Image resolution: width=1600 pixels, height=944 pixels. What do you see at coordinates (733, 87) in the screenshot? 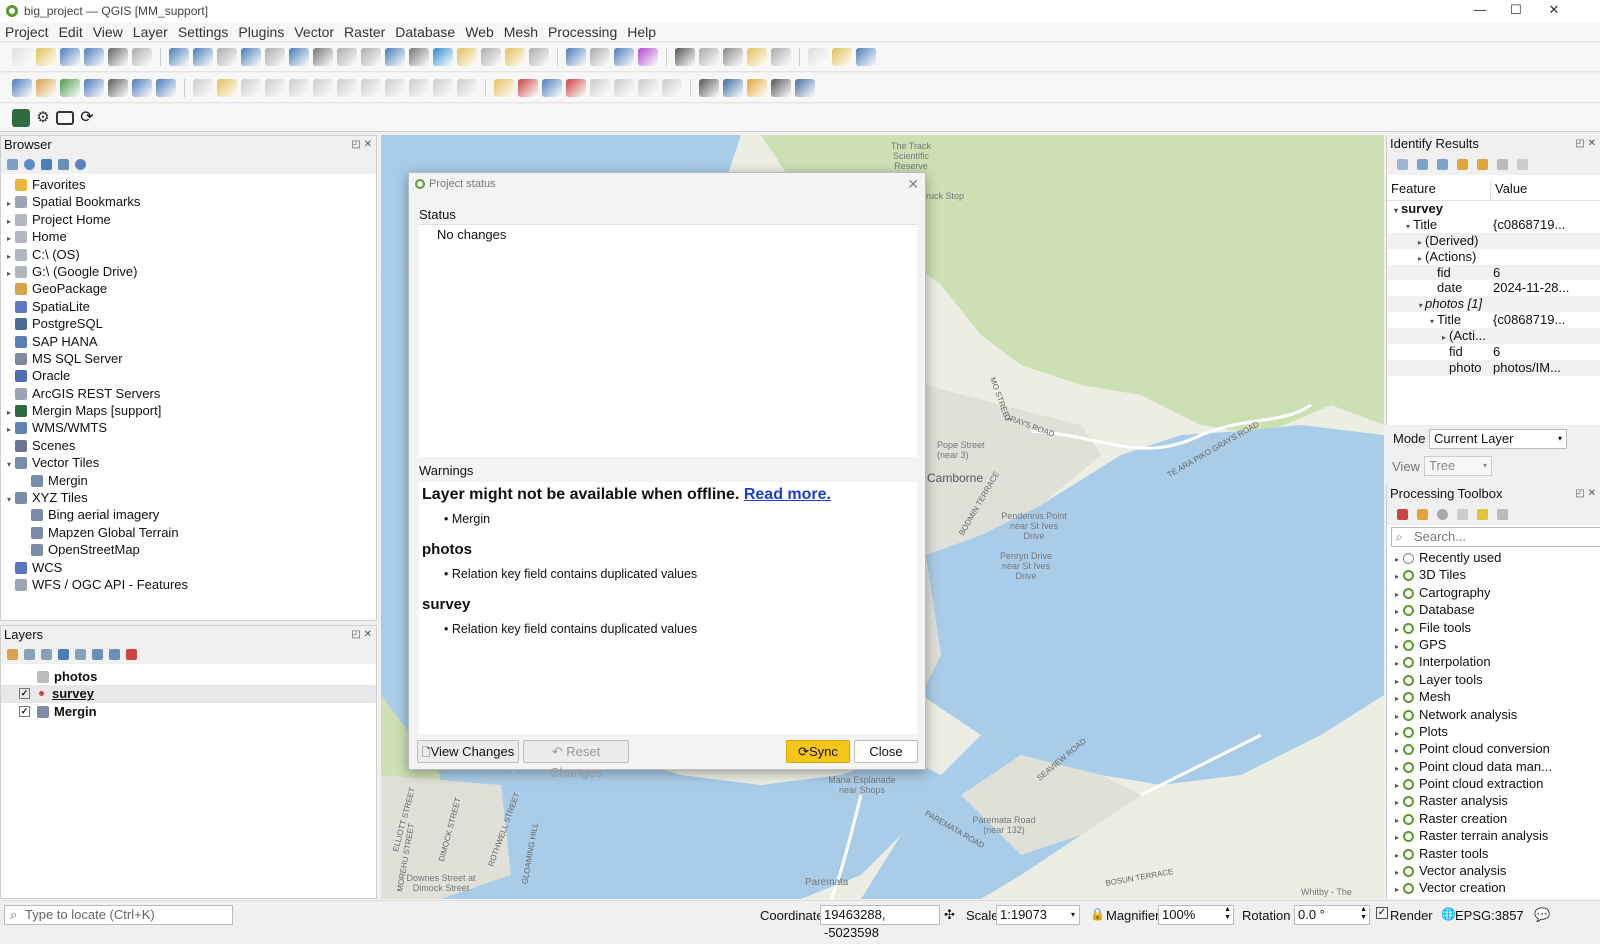
I see `python-icon` at bounding box center [733, 87].